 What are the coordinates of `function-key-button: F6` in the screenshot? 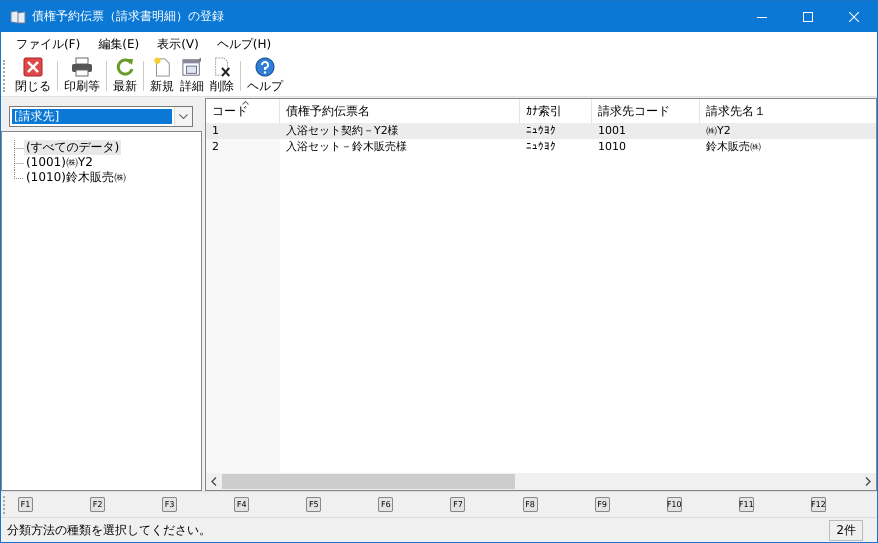 It's located at (386, 504).